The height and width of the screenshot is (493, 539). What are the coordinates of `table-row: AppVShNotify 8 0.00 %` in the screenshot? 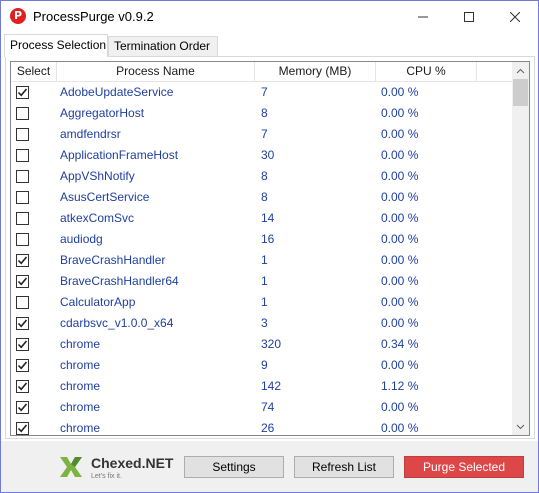 It's located at (262, 177).